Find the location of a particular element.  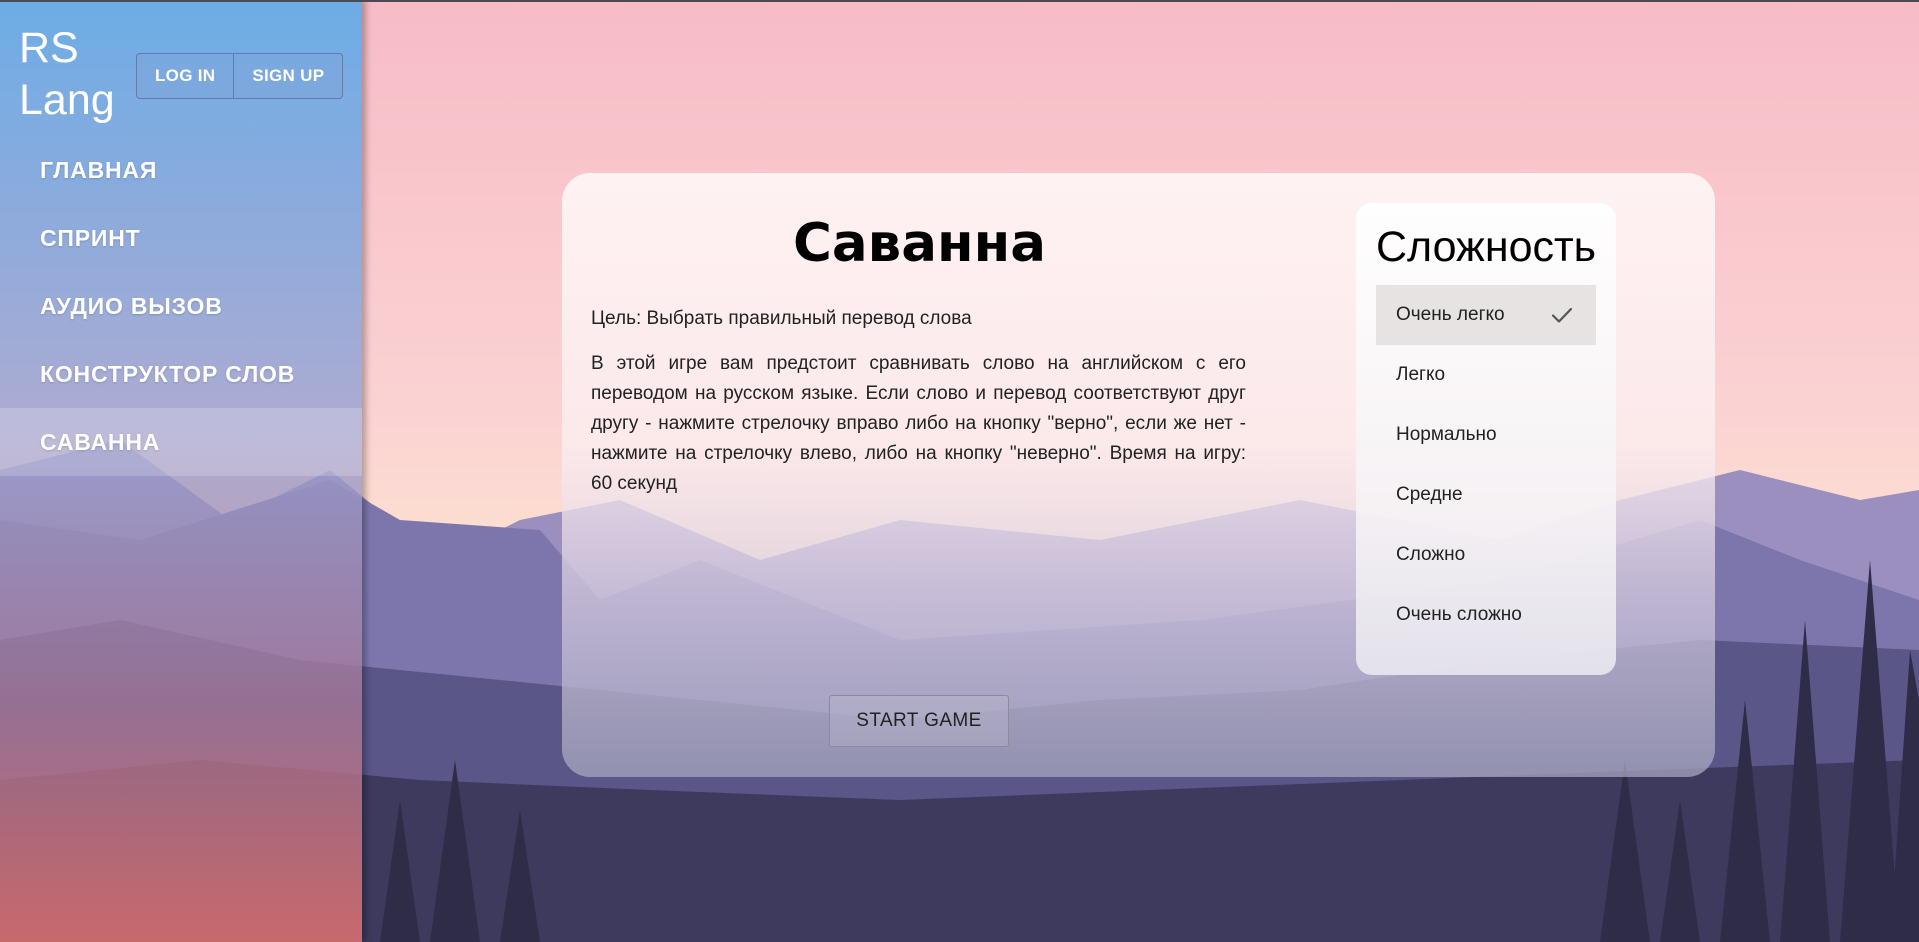

difficulty-option-label: Сложно is located at coordinates (1431, 554).